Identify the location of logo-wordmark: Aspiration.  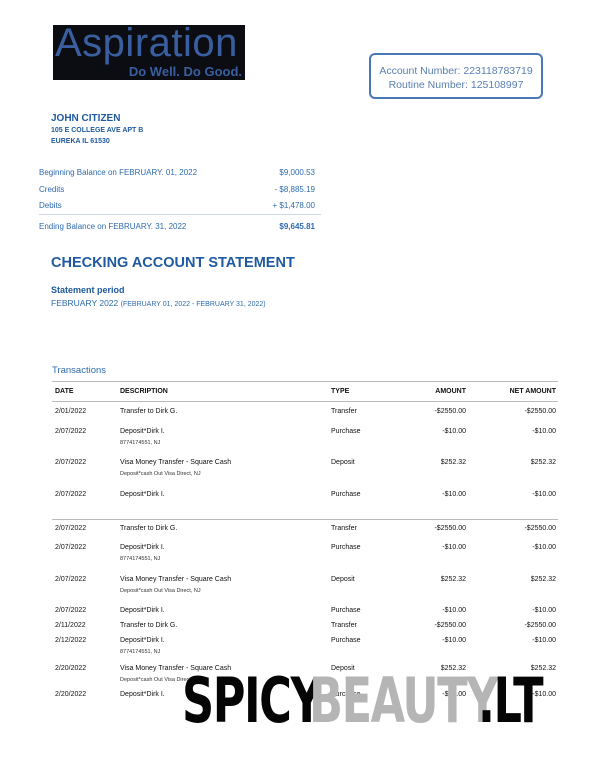
(146, 43).